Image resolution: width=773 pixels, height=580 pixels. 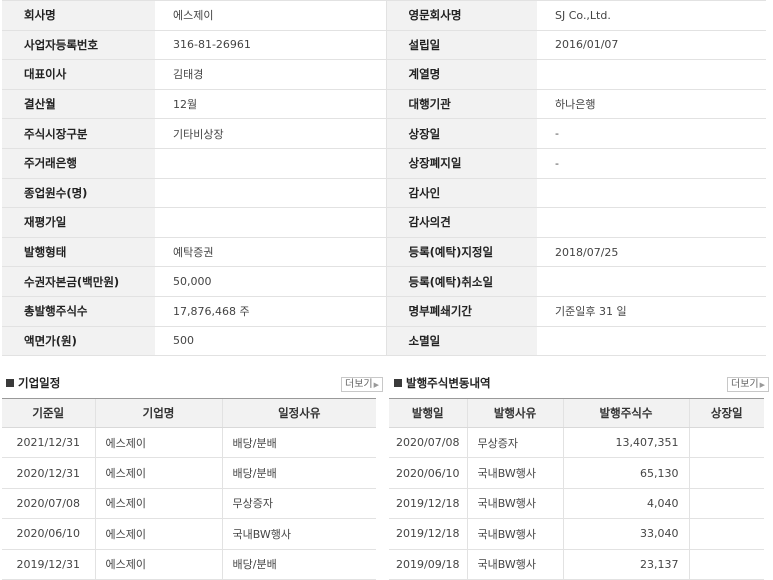 I want to click on info-value: 12월, so click(x=271, y=104).